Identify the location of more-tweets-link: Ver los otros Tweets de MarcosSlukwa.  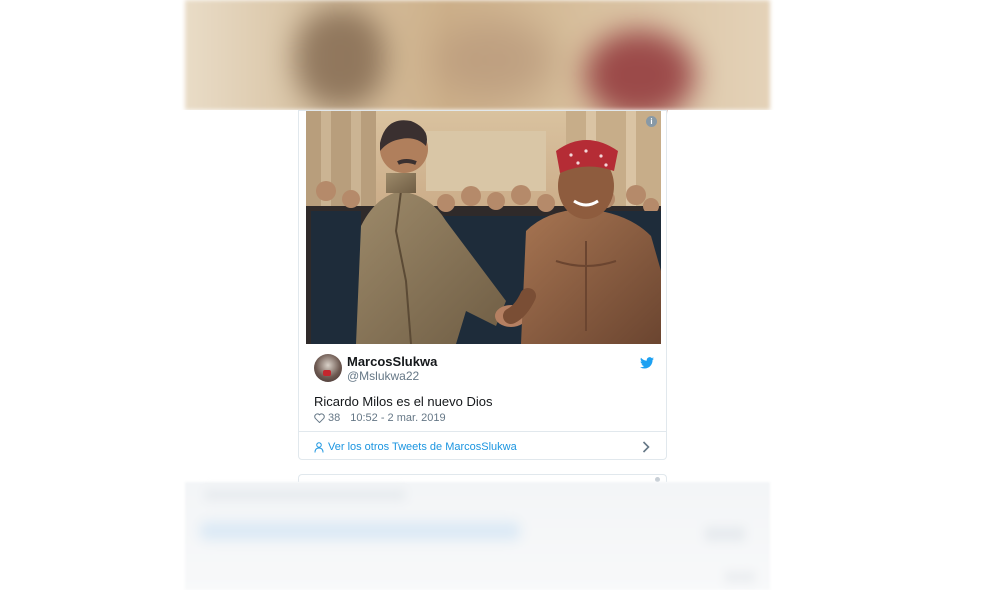
(415, 447).